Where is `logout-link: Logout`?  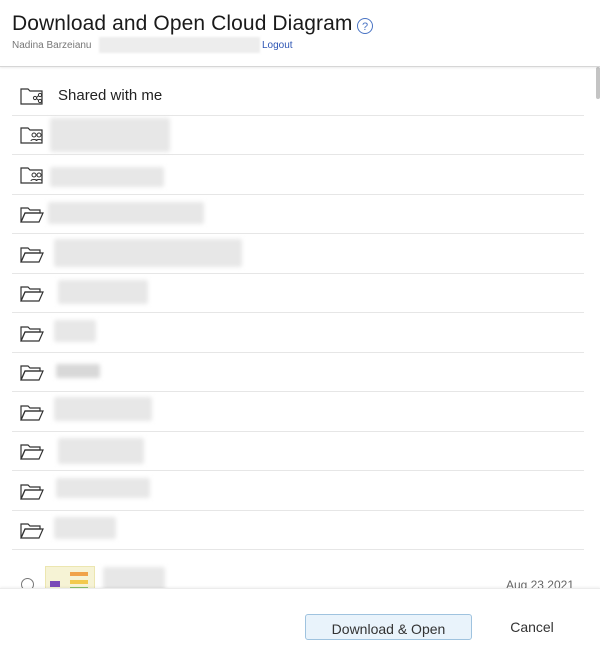 logout-link: Logout is located at coordinates (277, 45).